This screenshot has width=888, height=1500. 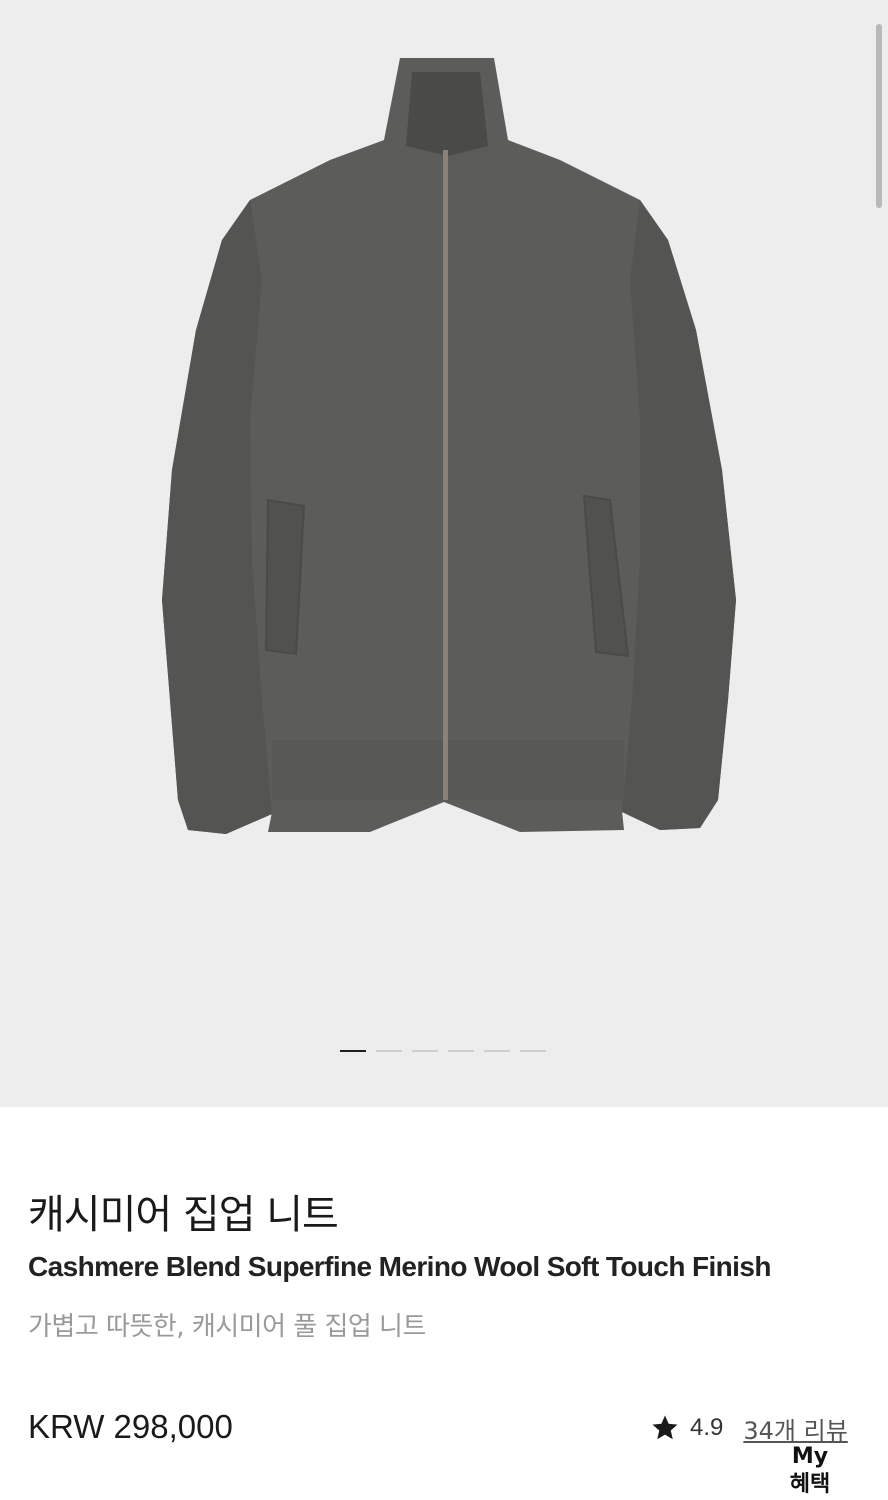 I want to click on rating-row: 4.9 34개 리뷰, so click(x=749, y=1428).